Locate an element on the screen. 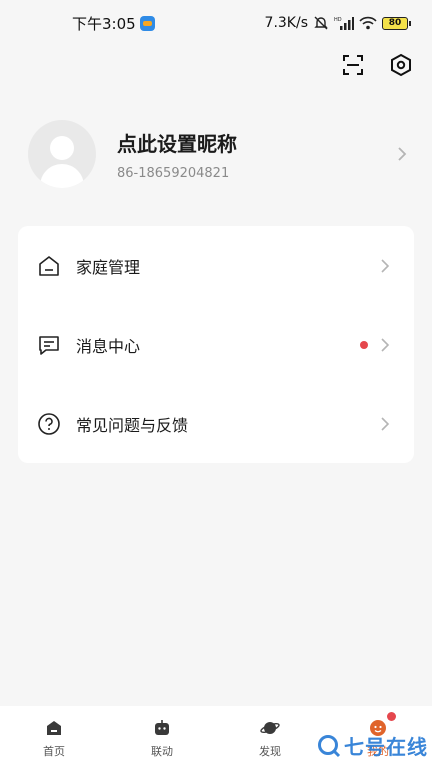  settings-button is located at coordinates (401, 65).